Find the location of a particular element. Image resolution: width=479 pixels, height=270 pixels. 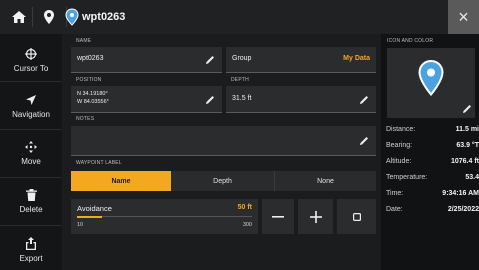

sidebar: Cursor To Navigation Move Delete Export is located at coordinates (31, 152).